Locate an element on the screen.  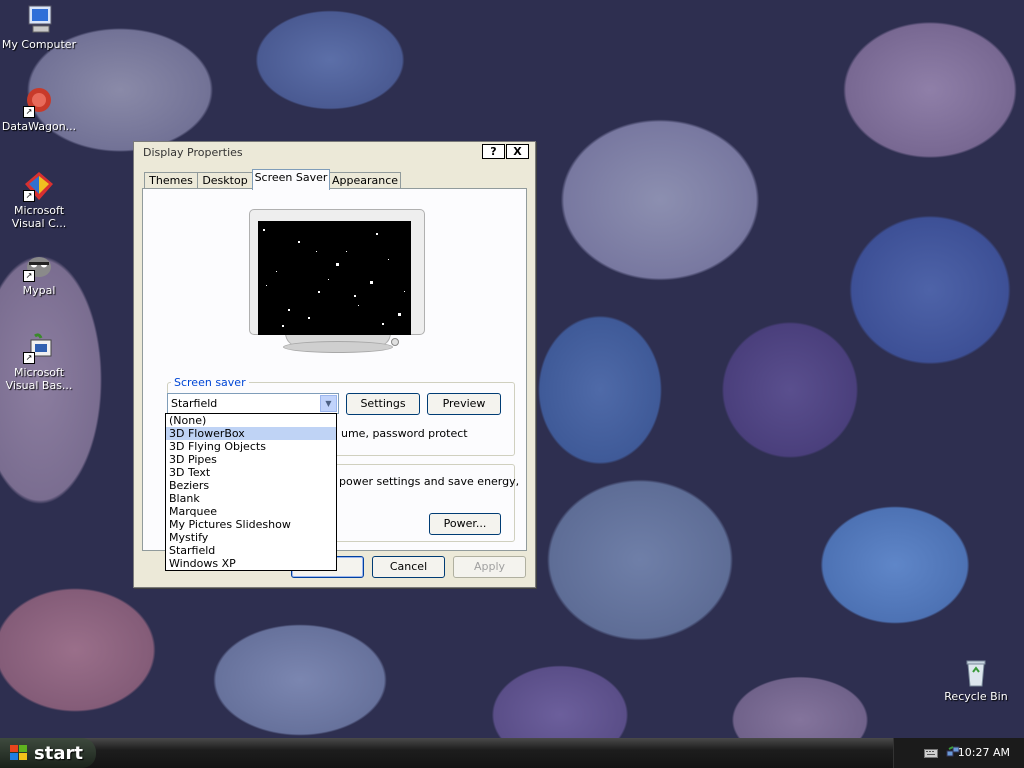
dropdown-option-beziers: Beziers is located at coordinates (251, 485).